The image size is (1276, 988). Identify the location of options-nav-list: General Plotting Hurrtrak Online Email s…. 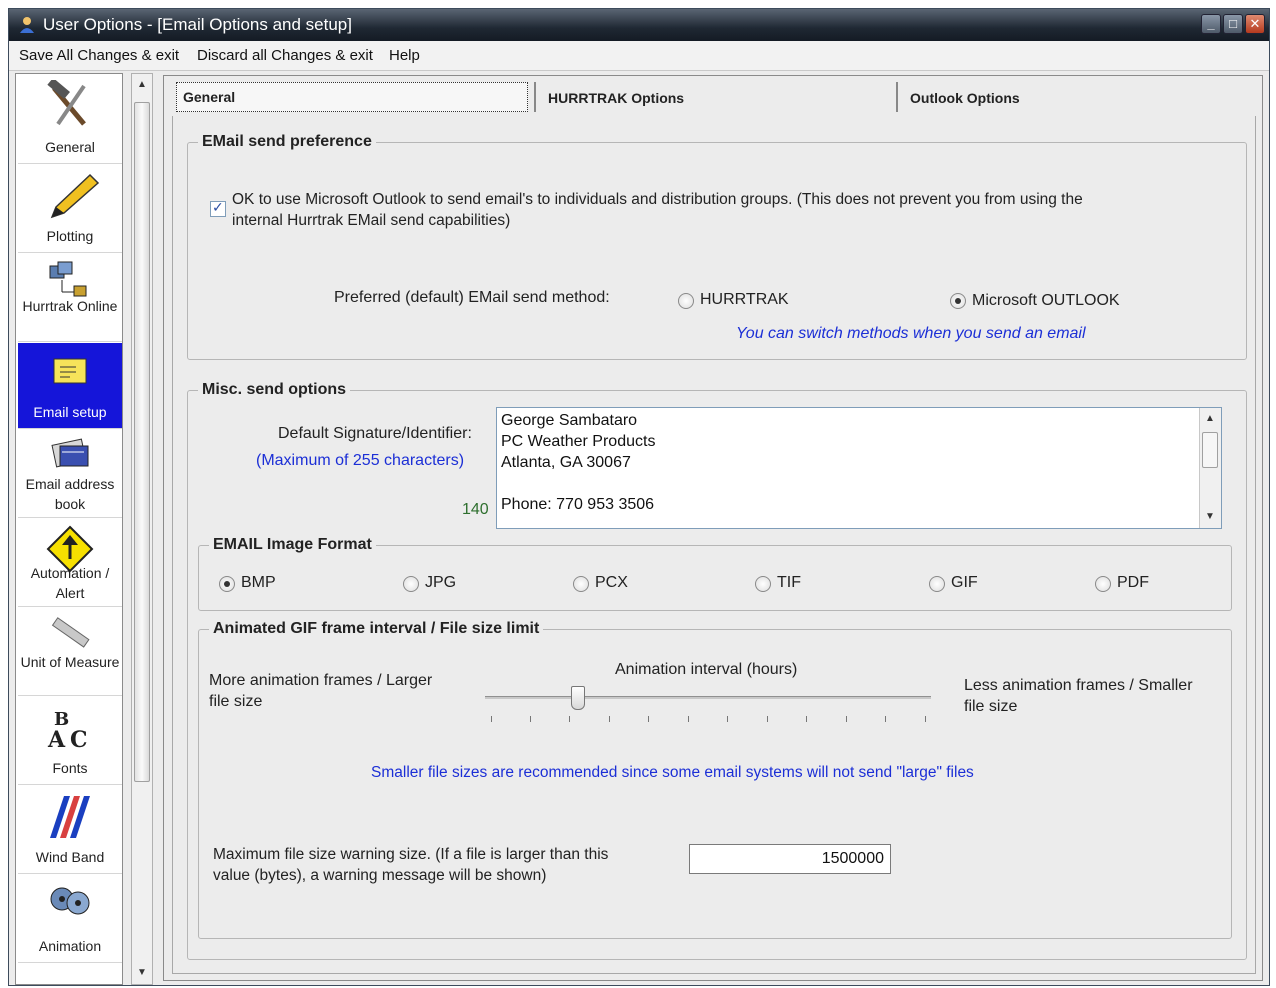
(69, 529).